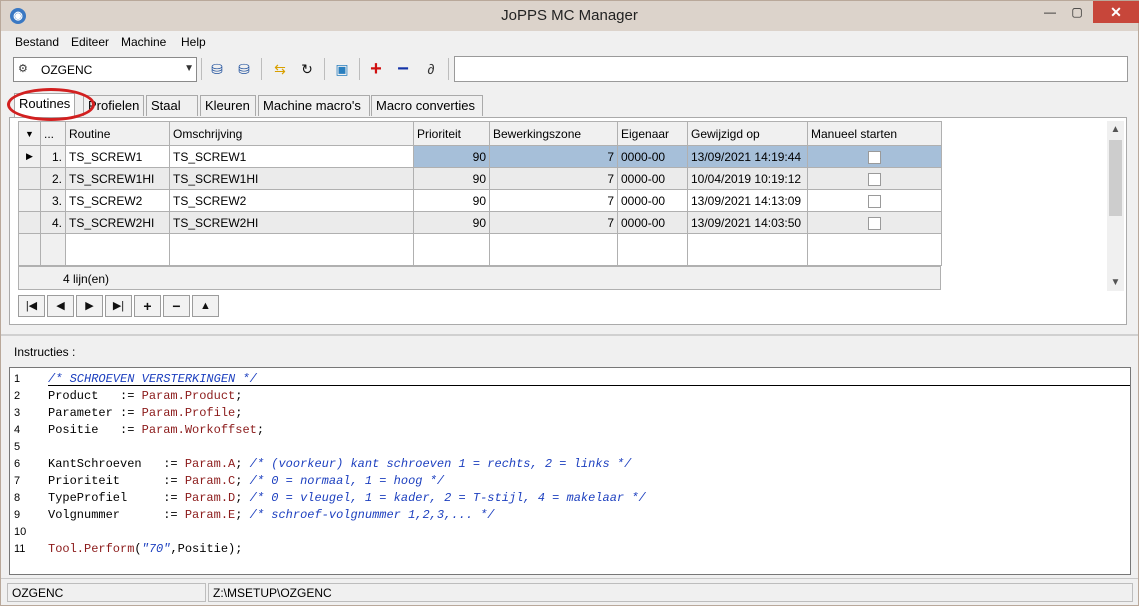 The image size is (1139, 606). Describe the element at coordinates (117, 249) in the screenshot. I see `routine-cell` at that location.